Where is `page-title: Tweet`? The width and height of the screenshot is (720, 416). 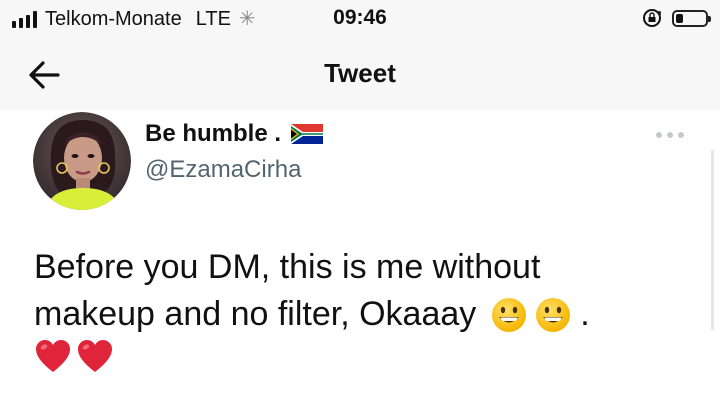
page-title: Tweet is located at coordinates (360, 73).